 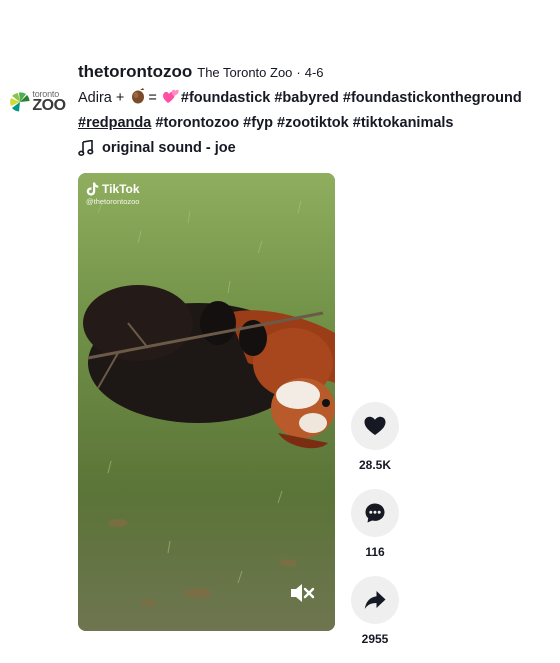 What do you see at coordinates (197, 123) in the screenshot?
I see `hashtag-link: #torontozoo` at bounding box center [197, 123].